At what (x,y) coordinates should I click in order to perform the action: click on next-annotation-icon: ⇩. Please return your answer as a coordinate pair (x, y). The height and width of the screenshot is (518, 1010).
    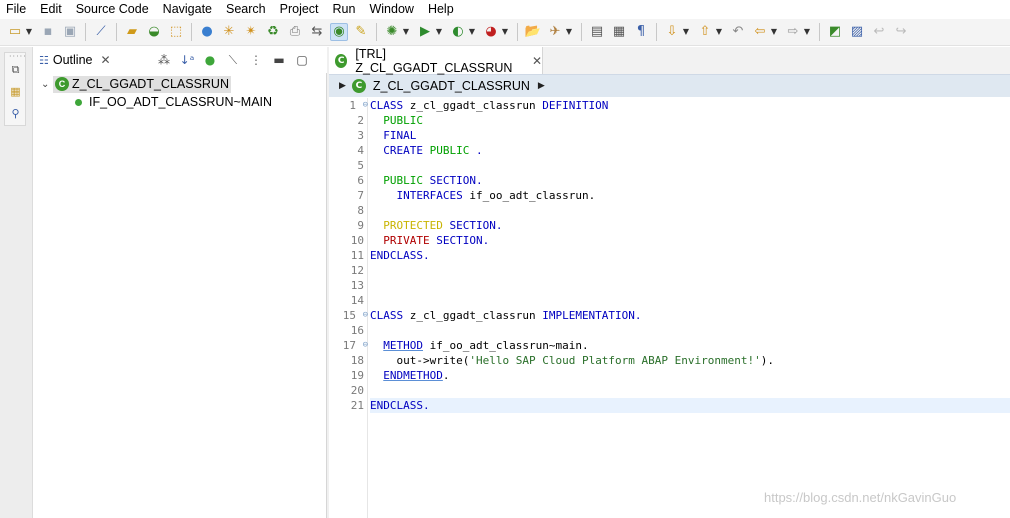
    Looking at the image, I should click on (672, 32).